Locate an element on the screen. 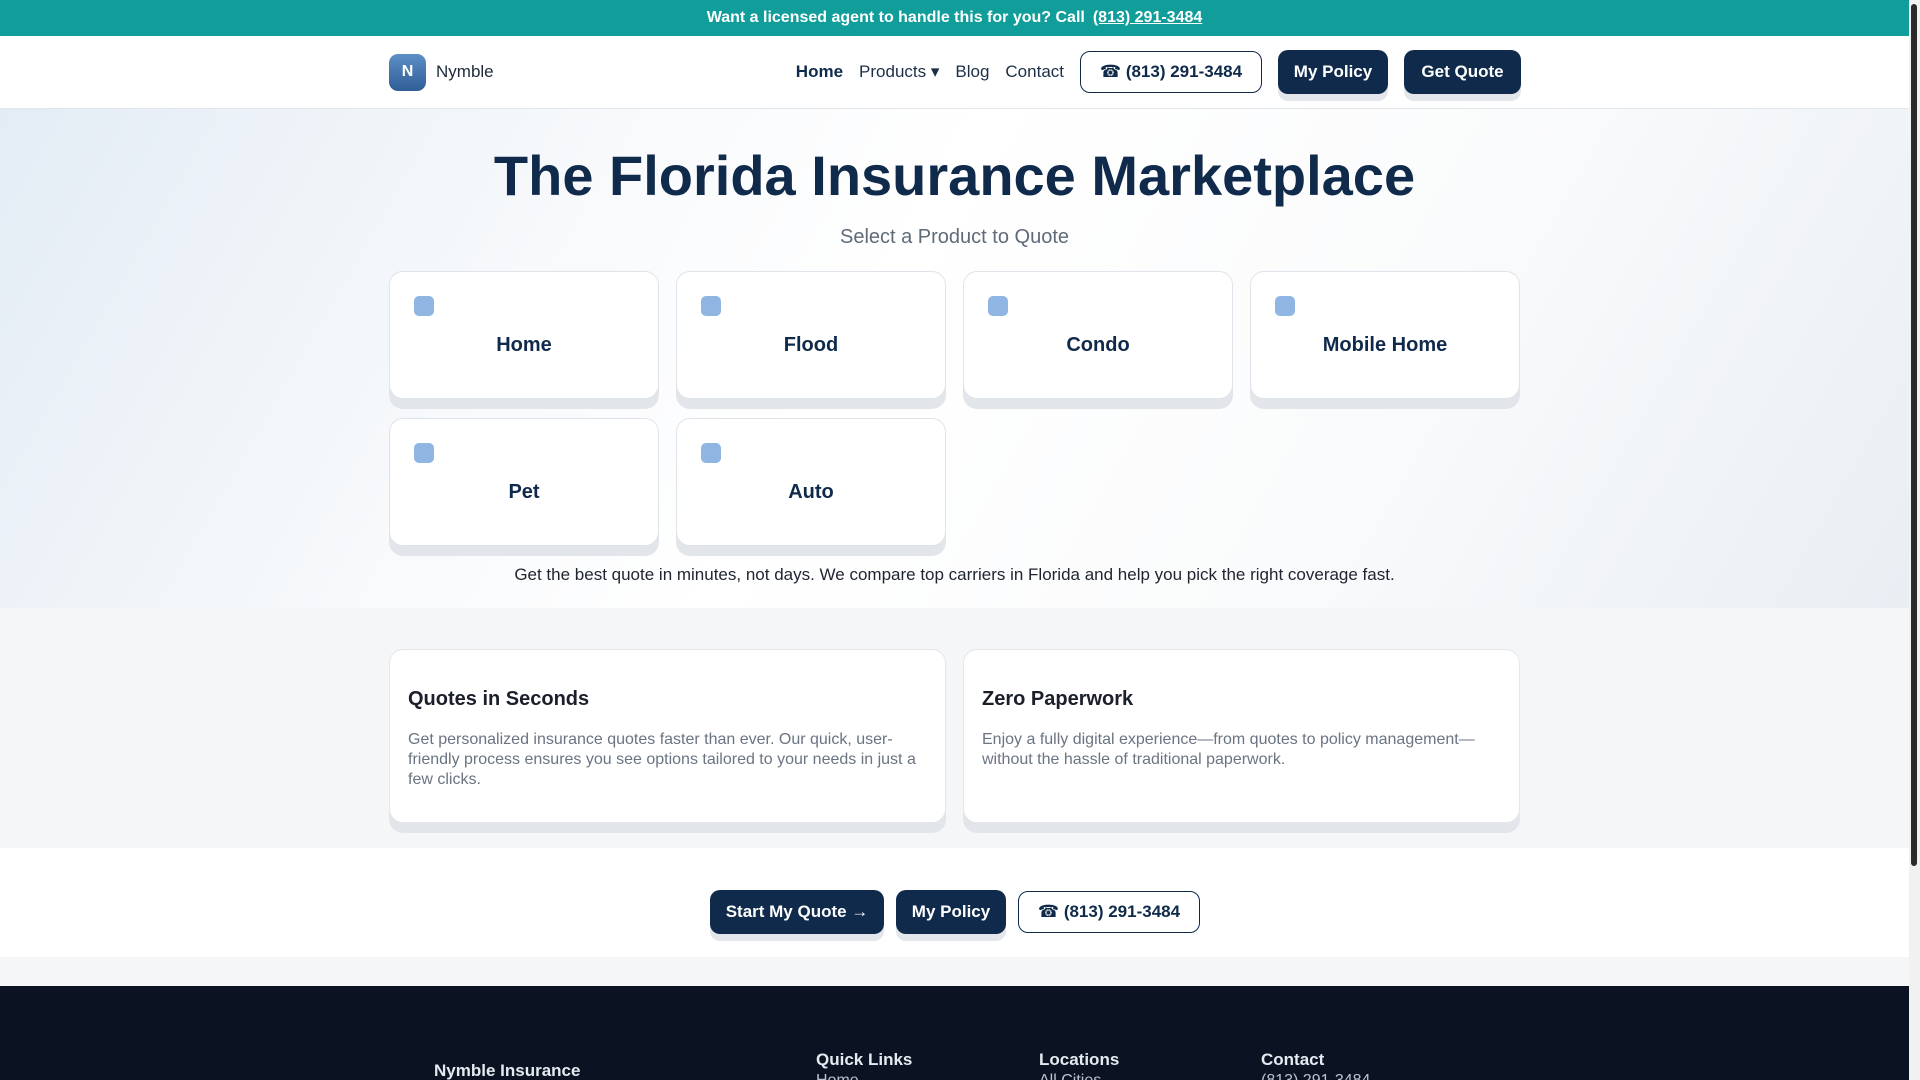 The width and height of the screenshot is (1920, 1080). header-my-policy-button: My Policy is located at coordinates (1333, 72).